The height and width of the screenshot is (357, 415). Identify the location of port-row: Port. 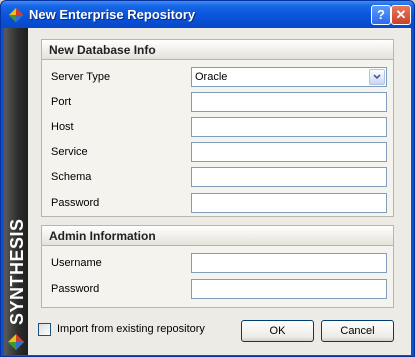
(221, 103).